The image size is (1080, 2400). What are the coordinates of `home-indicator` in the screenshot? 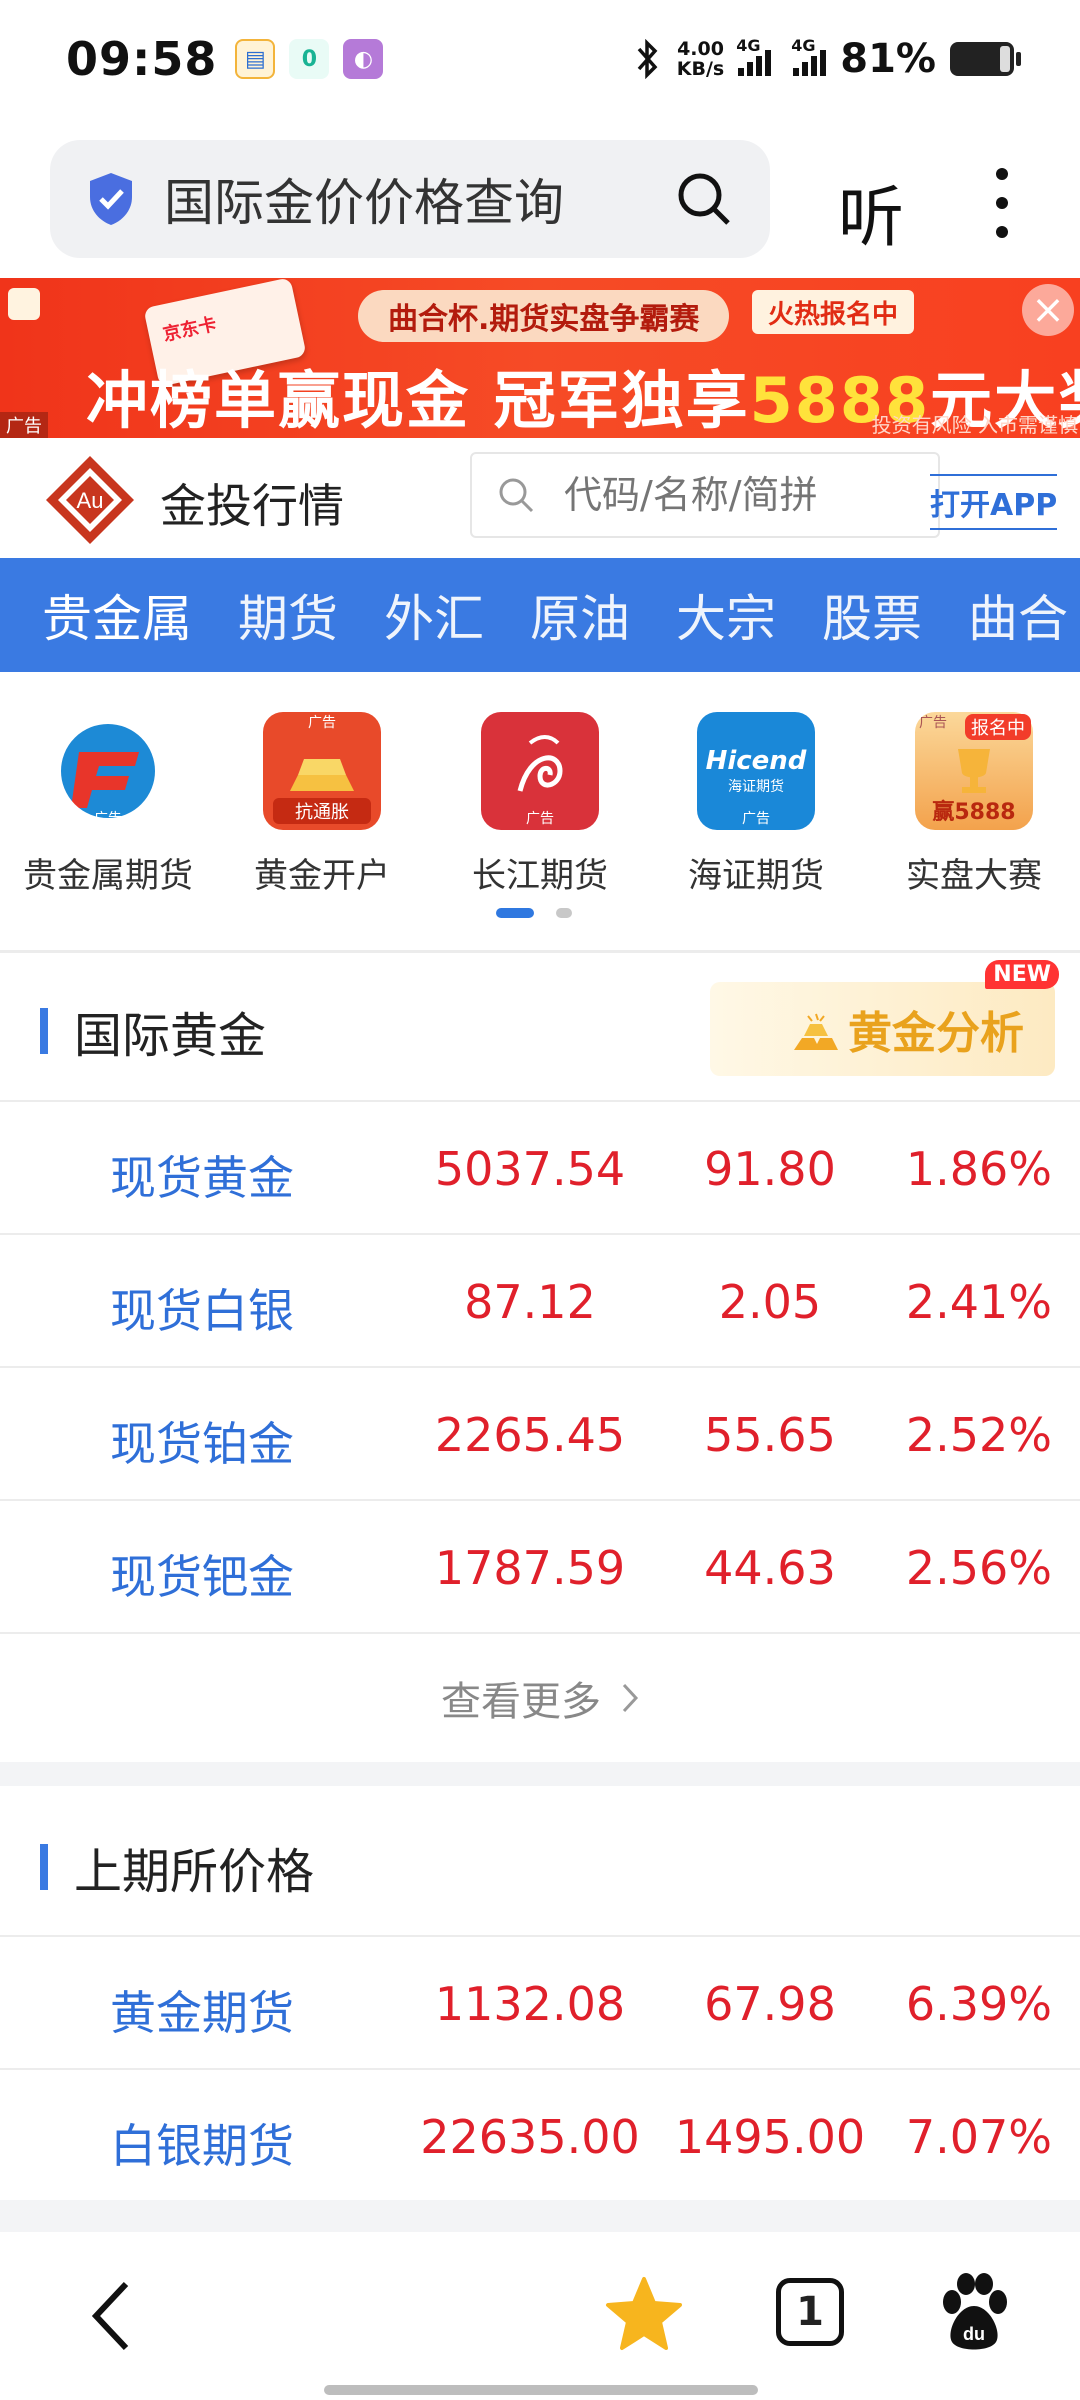 It's located at (541, 2390).